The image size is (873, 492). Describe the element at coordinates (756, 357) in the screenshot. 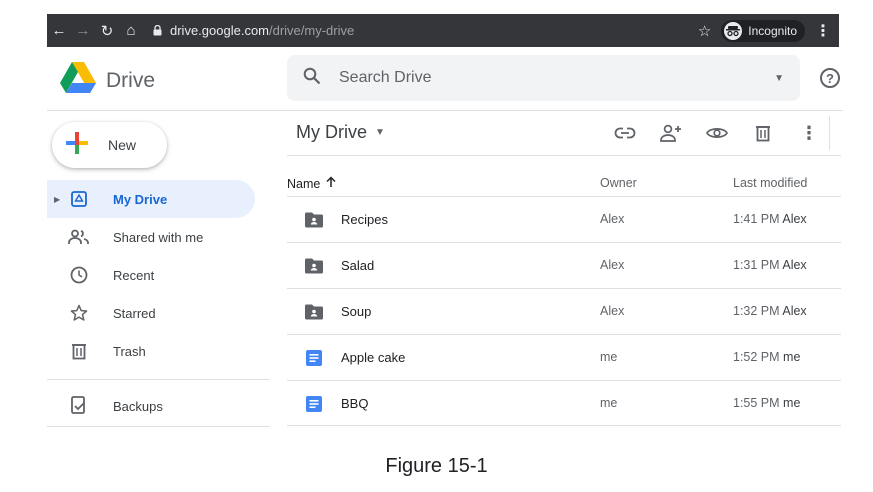

I see `modified-time: 1:52 PM` at that location.